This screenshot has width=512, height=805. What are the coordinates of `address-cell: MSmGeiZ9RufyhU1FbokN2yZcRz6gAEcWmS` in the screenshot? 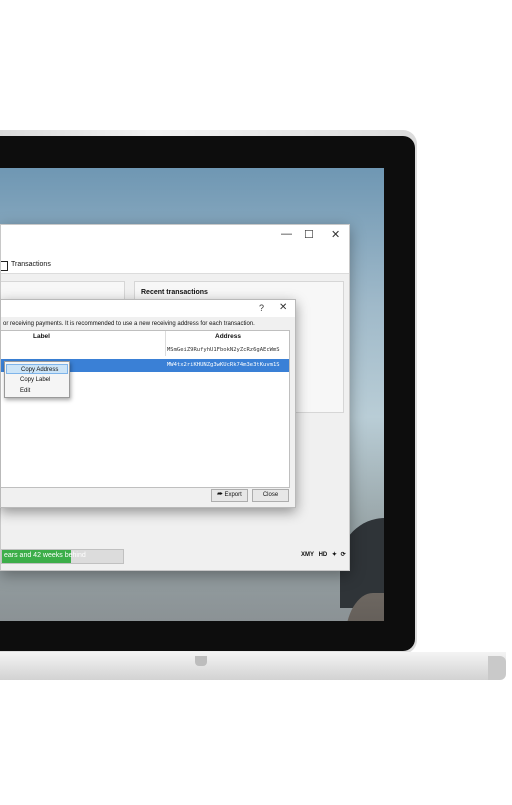 It's located at (223, 350).